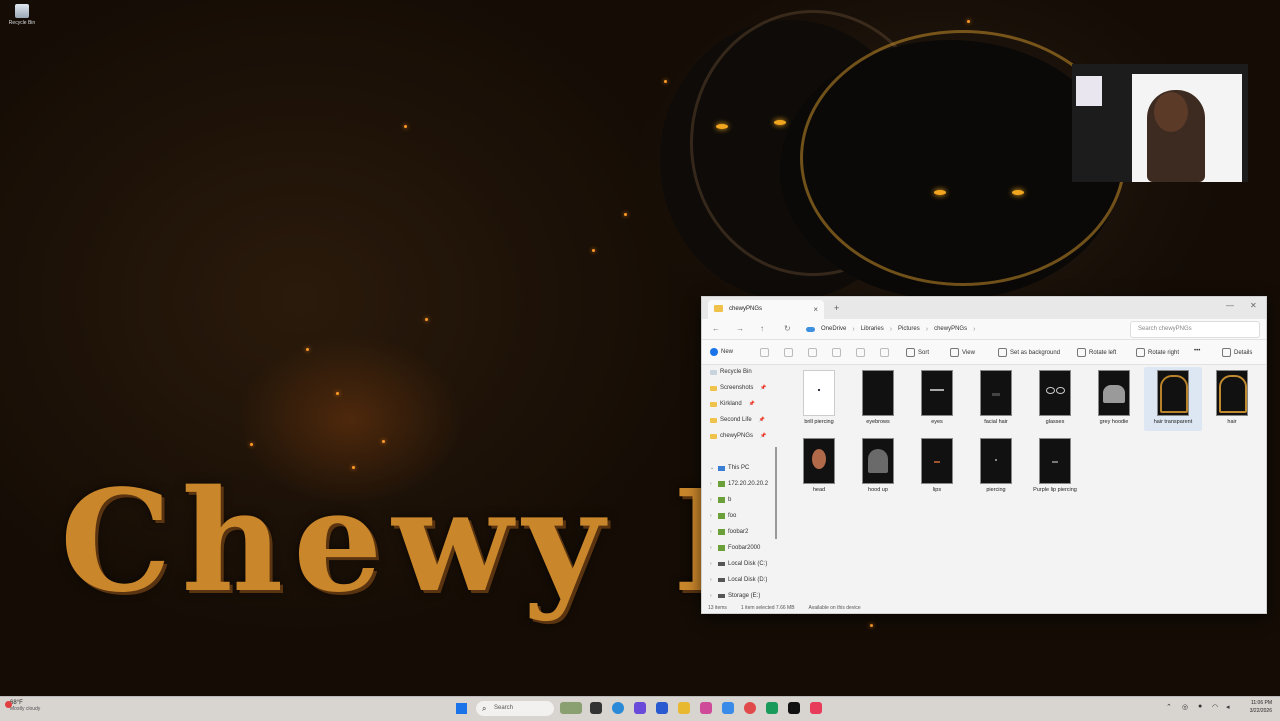 The width and height of the screenshot is (1280, 721). I want to click on sidebar-item-this-pc: ⌄ This PC, so click(729, 468).